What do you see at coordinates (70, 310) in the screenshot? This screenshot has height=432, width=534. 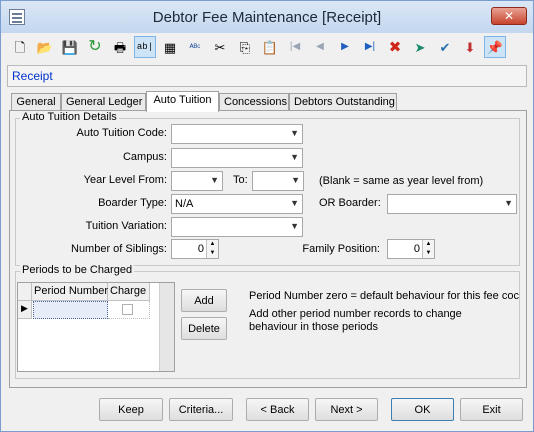 I see `period-number-cell` at bounding box center [70, 310].